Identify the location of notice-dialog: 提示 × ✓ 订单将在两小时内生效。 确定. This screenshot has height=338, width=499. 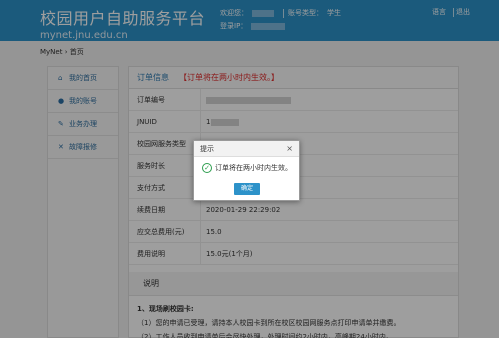
(246, 170).